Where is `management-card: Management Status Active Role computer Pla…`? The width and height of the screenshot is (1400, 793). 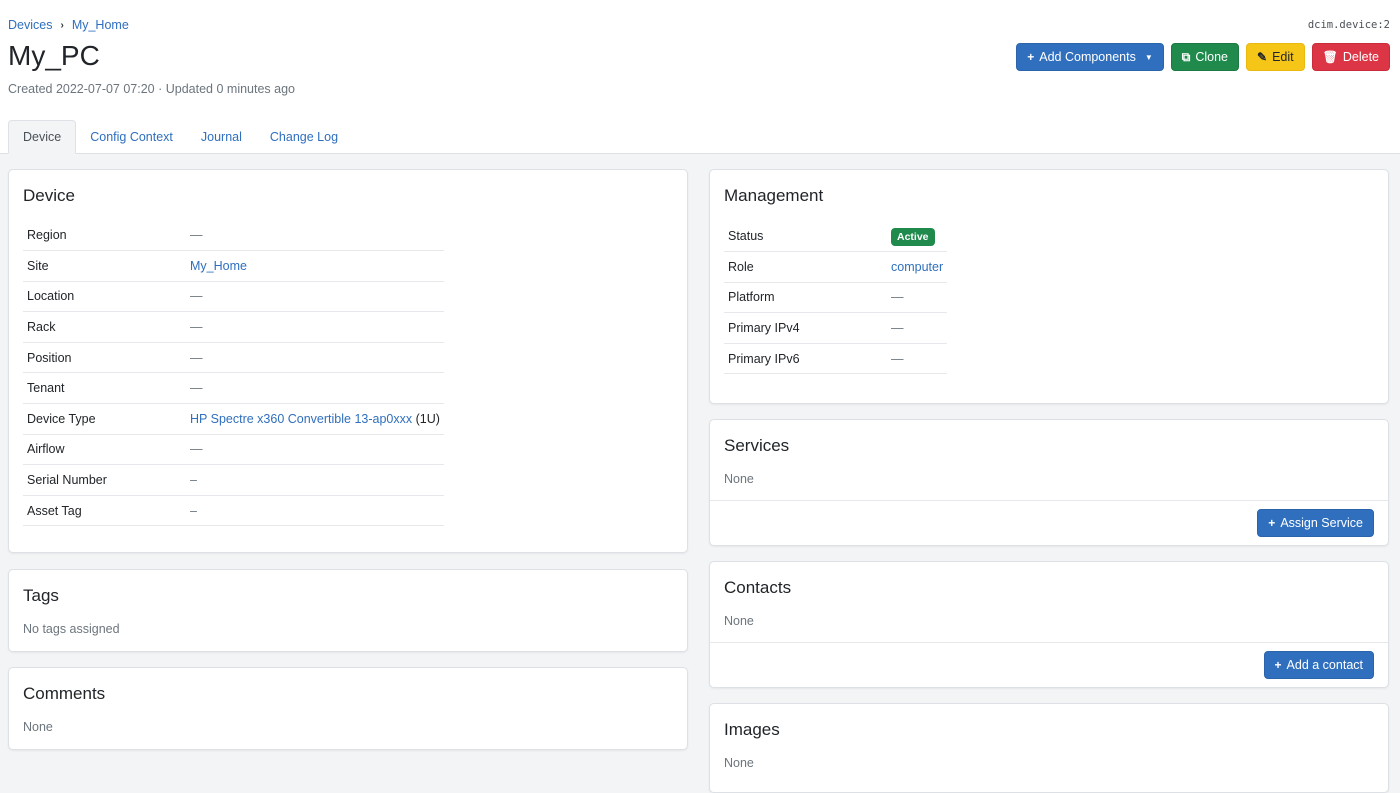
management-card: Management Status Active Role computer Pla… is located at coordinates (1049, 286).